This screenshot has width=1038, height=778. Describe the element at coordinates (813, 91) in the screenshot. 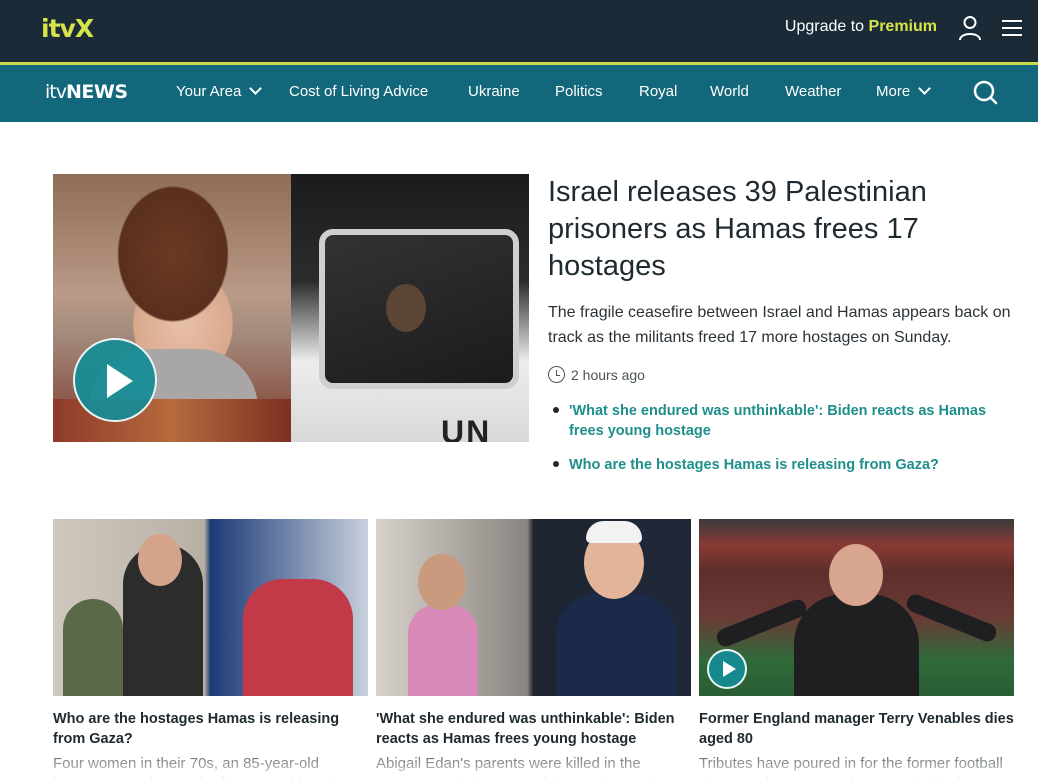

I see `nav-item-weather: Weather` at that location.